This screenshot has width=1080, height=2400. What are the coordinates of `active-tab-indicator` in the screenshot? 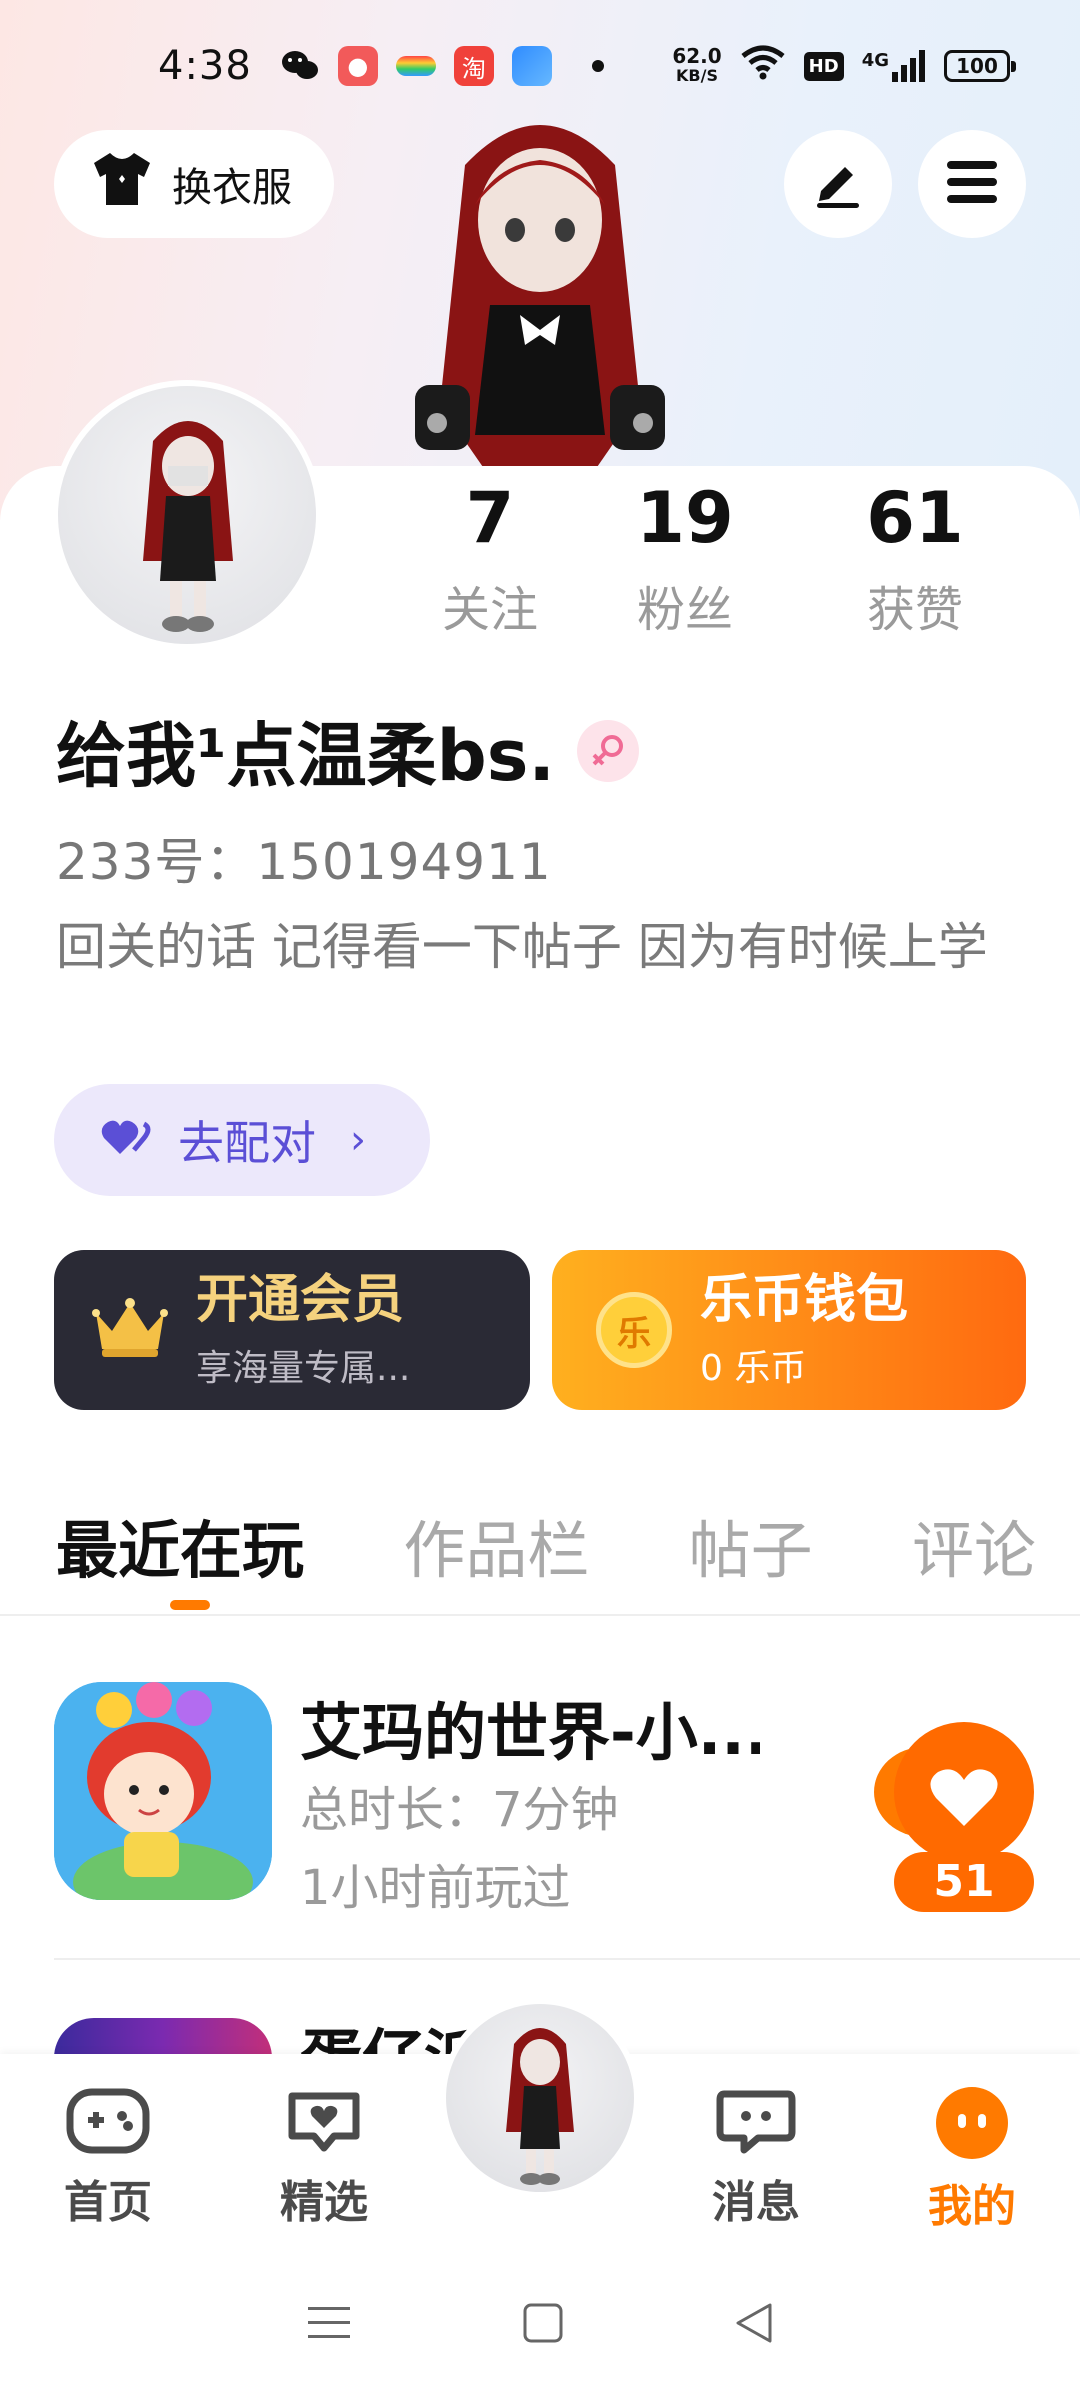 It's located at (190, 1605).